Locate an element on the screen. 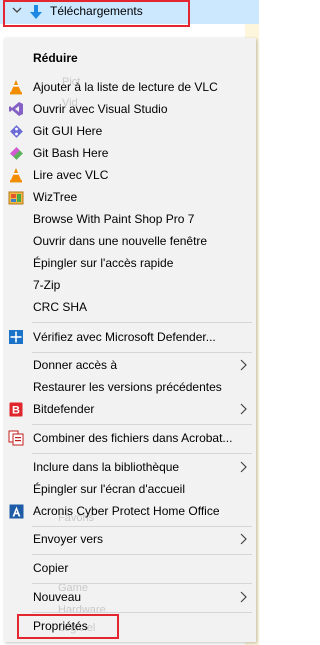  menu-item-open-new-window: Ouvrir dans une nouvelle fenêtre is located at coordinates (130, 241).